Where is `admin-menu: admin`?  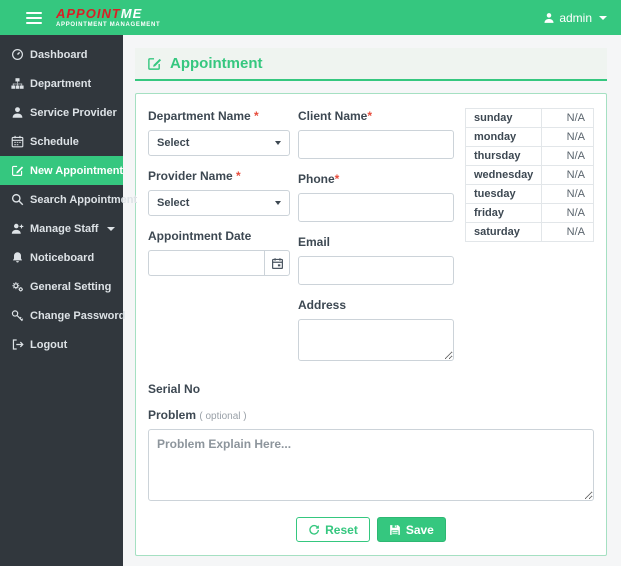 admin-menu: admin is located at coordinates (575, 18).